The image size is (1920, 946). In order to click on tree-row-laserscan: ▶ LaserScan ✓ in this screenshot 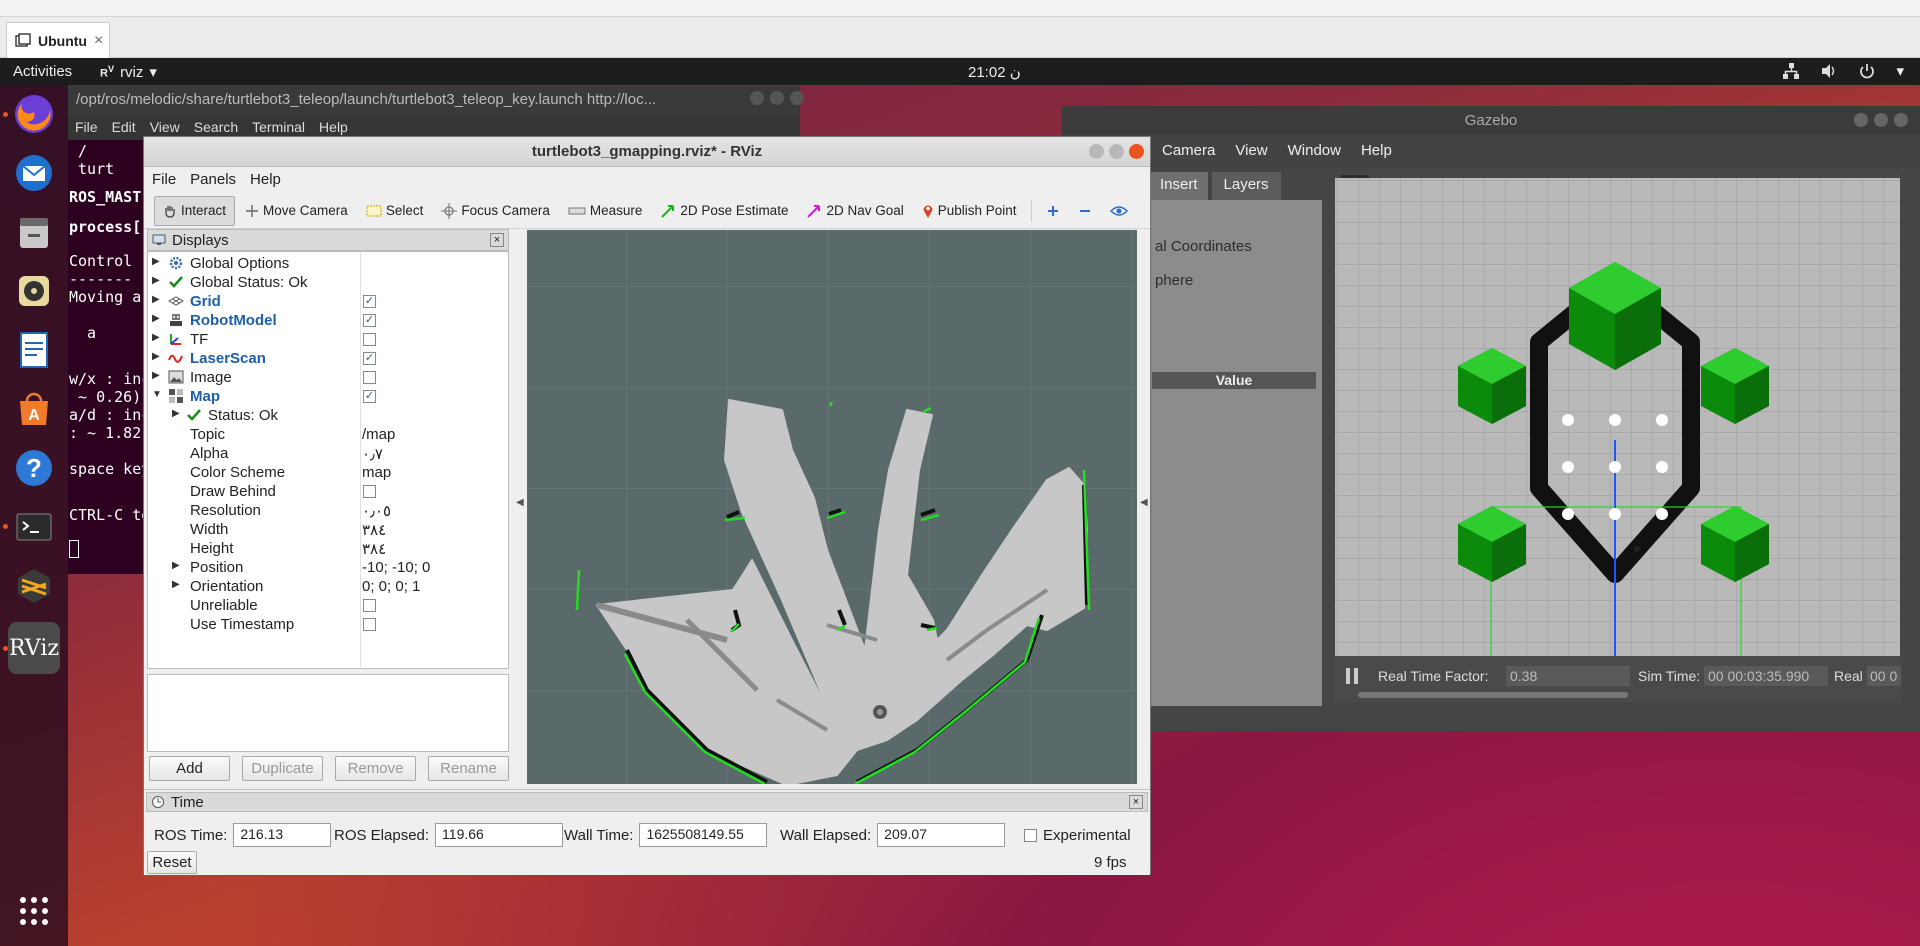, I will do `click(328, 358)`.